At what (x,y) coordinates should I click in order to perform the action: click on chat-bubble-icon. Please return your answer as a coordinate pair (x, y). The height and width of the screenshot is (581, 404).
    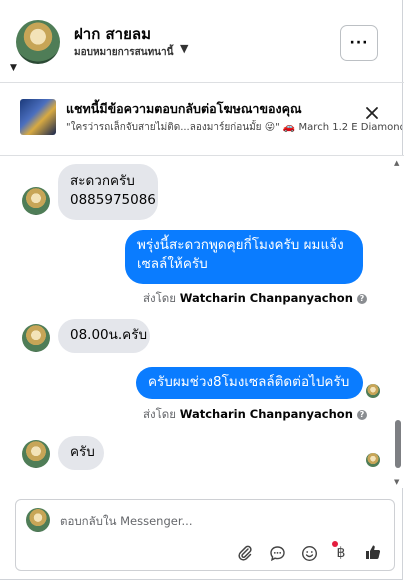
    Looking at the image, I should click on (277, 553).